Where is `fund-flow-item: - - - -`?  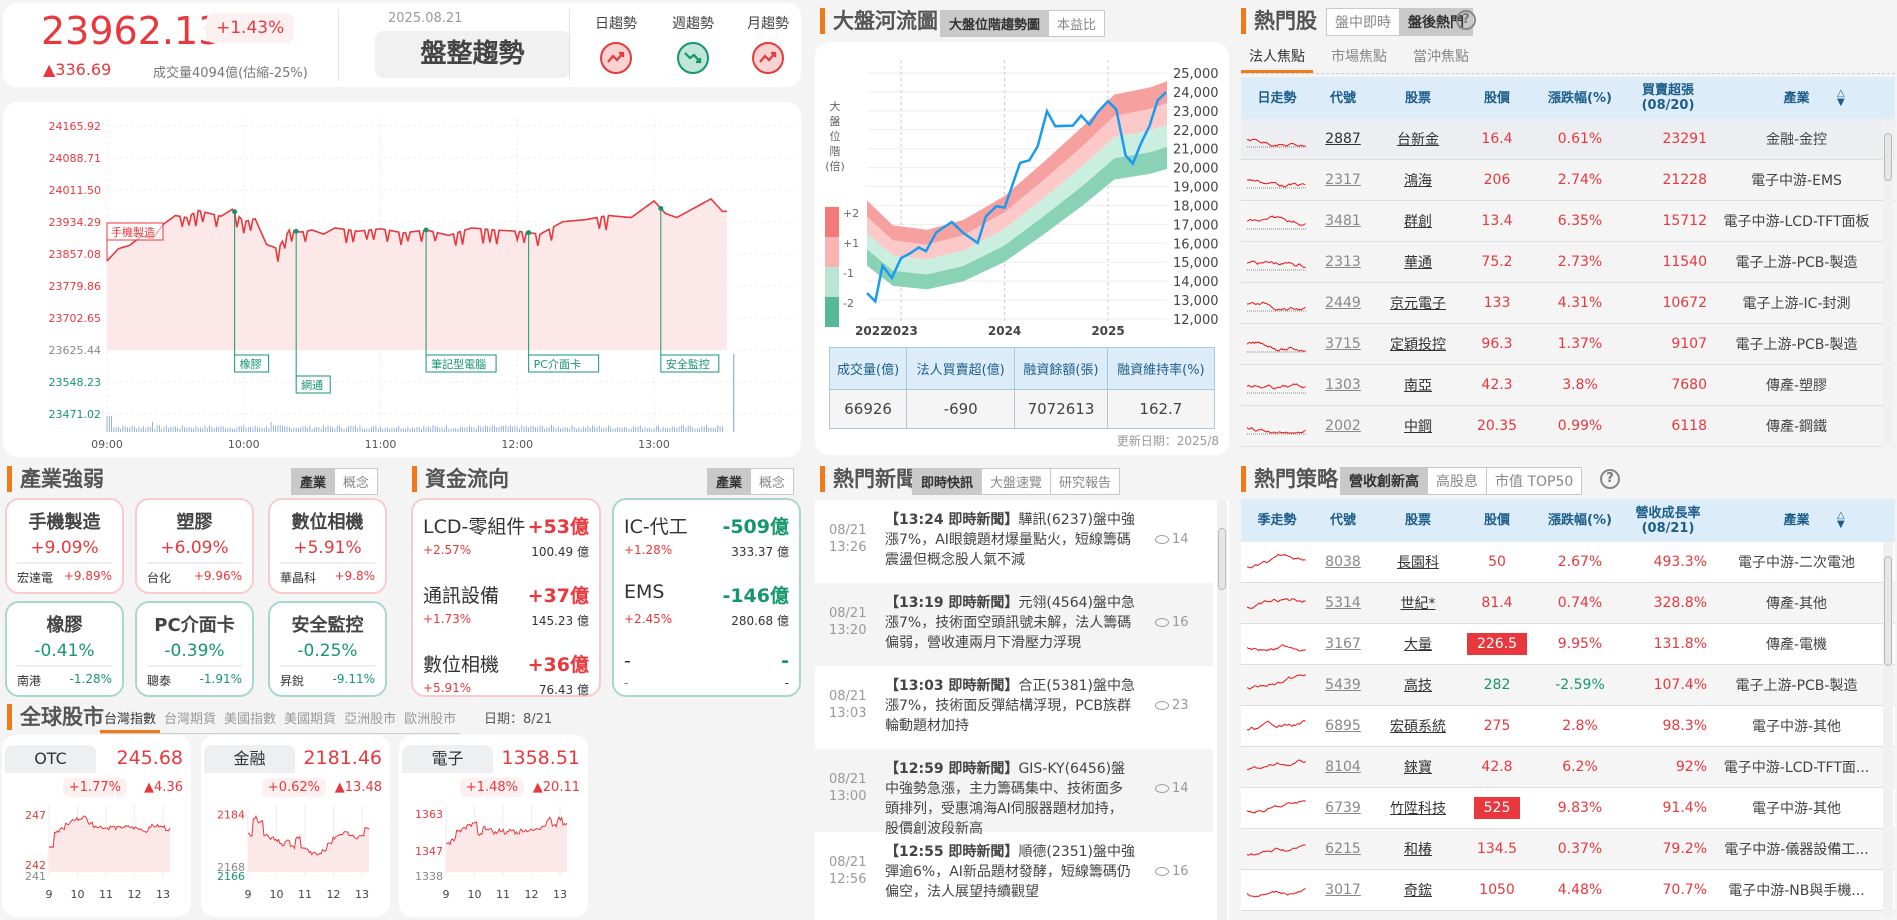
fund-flow-item: - - - - is located at coordinates (706, 681).